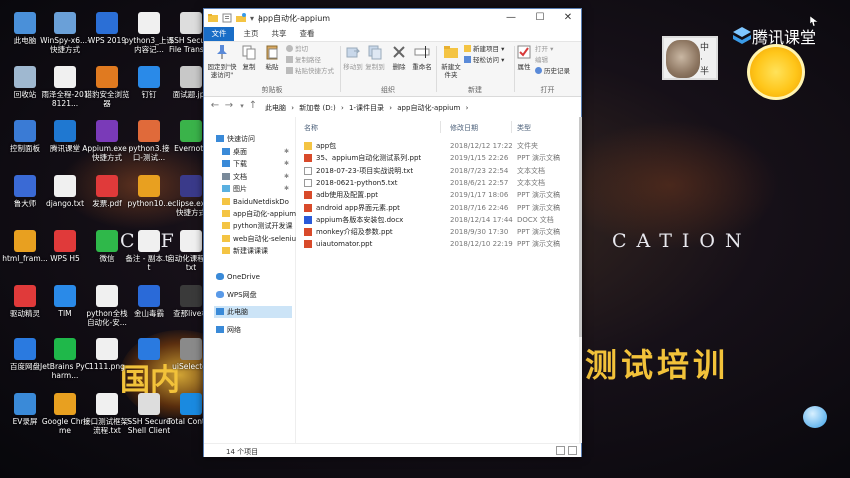 This screenshot has width=850, height=478. What do you see at coordinates (259, 239) in the screenshot?
I see `nav-item: web自动化-seleniu` at bounding box center [259, 239].